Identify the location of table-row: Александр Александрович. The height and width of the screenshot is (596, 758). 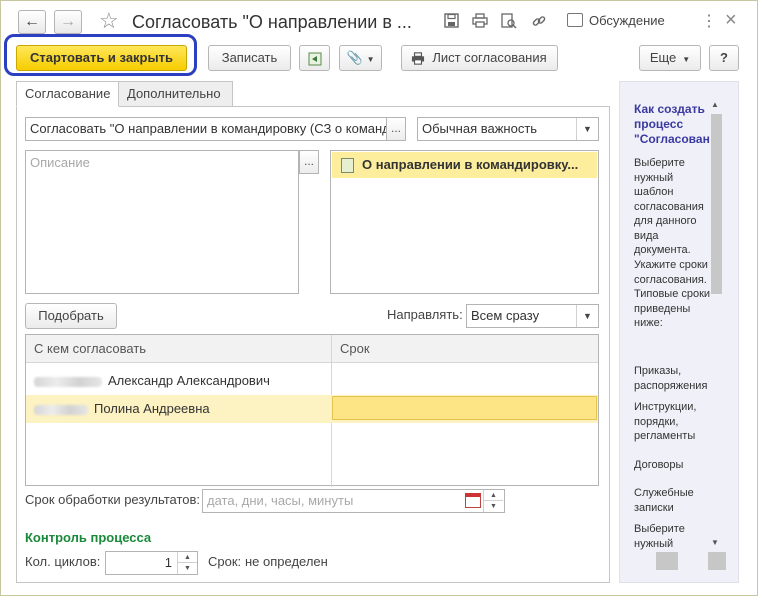
(312, 381).